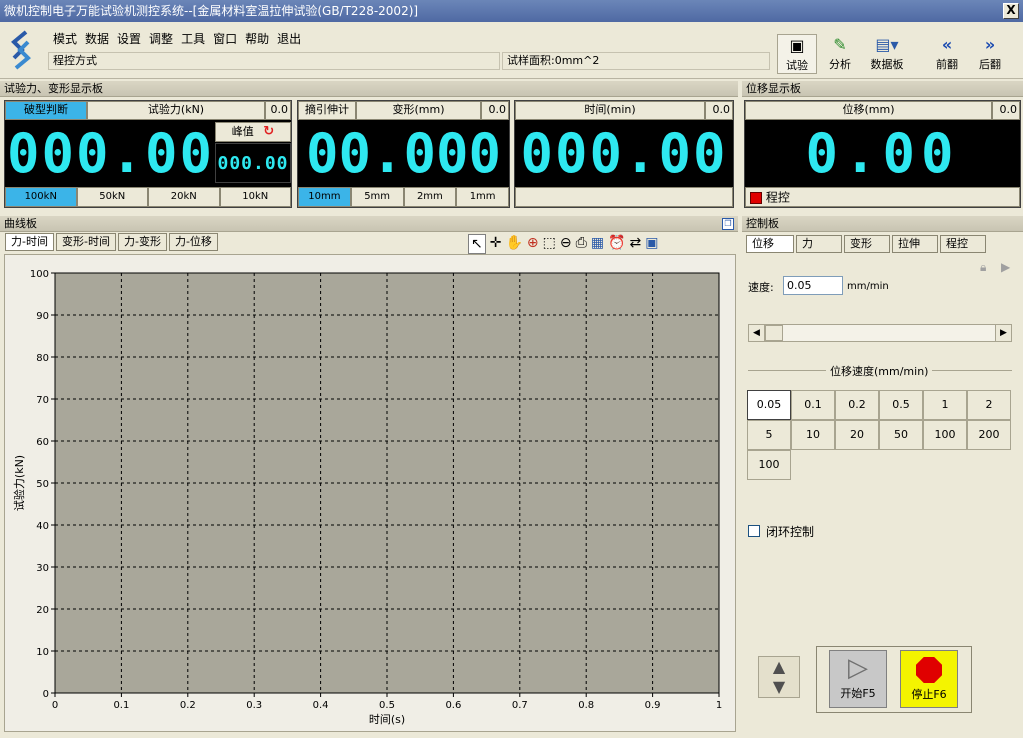  What do you see at coordinates (193, 39) in the screenshot?
I see `menu-tools: 工具` at bounding box center [193, 39].